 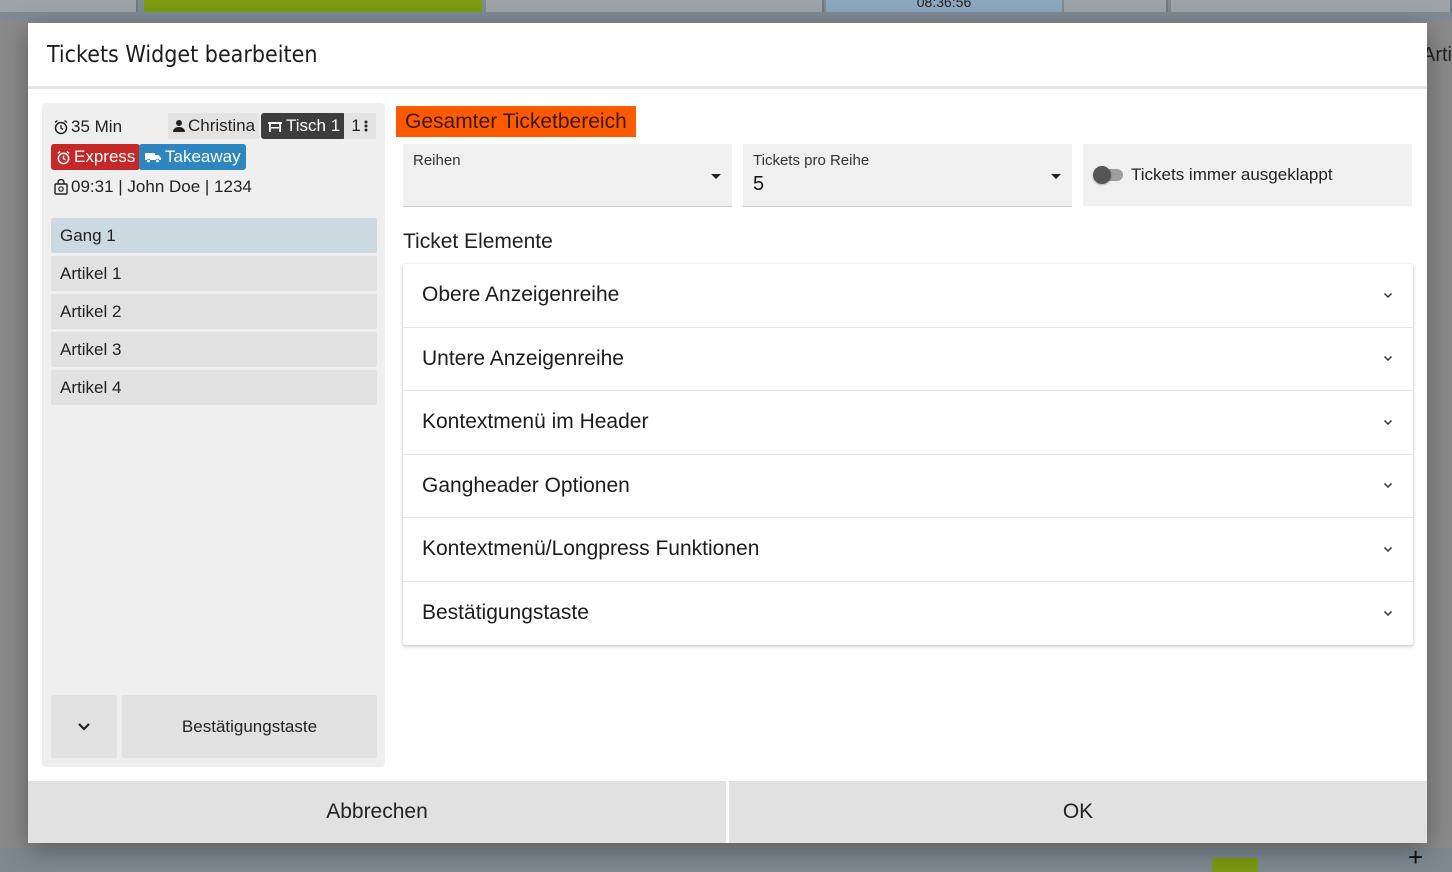 What do you see at coordinates (222, 125) in the screenshot?
I see `user-name: Christina` at bounding box center [222, 125].